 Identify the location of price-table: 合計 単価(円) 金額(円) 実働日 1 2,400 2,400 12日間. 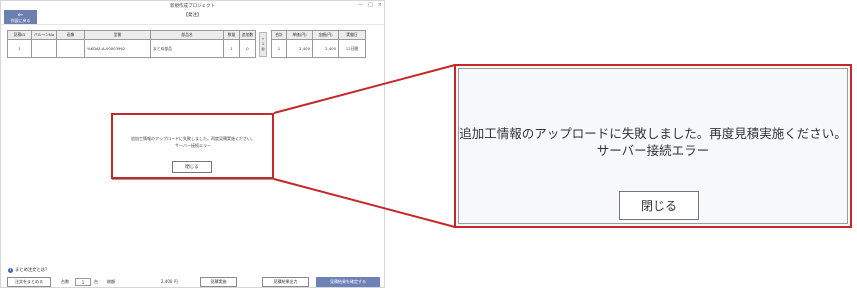
(318, 44).